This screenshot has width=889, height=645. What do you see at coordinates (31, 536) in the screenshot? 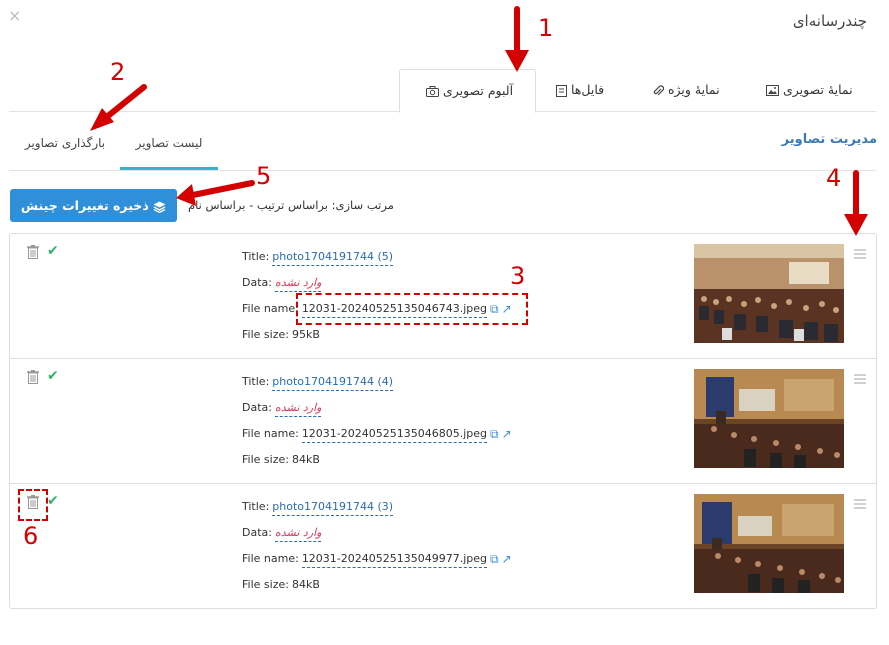
I see `annotation-label-6: 6` at bounding box center [31, 536].